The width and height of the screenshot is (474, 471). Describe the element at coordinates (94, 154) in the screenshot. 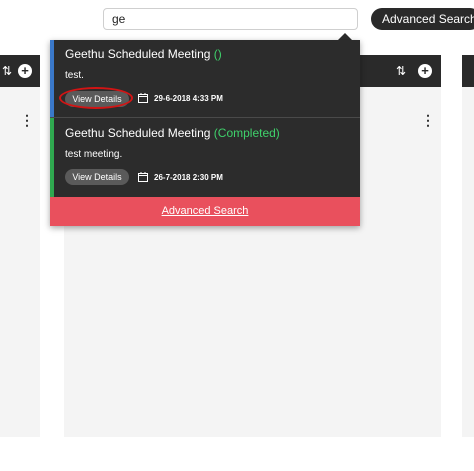

I see `result-description: test meeting.` at that location.